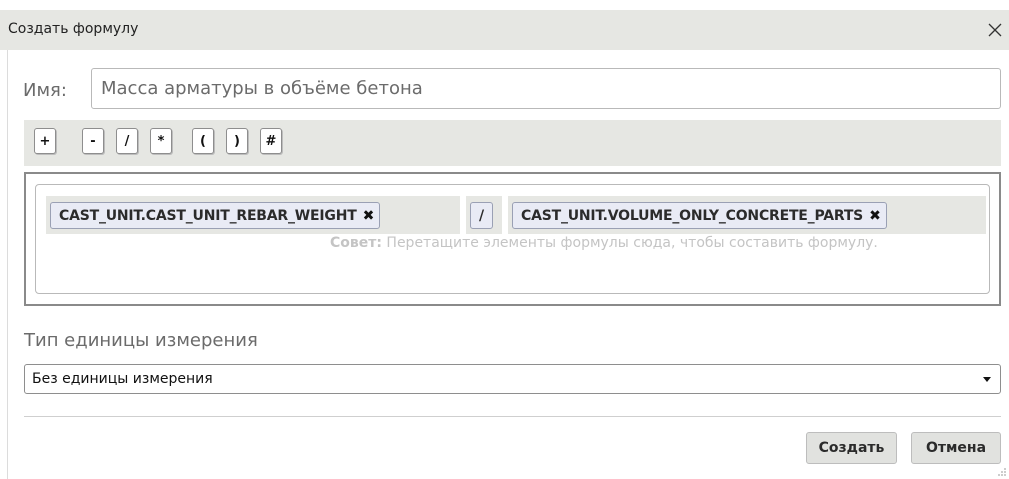 Image resolution: width=1009 pixels, height=479 pixels. What do you see at coordinates (122, 379) in the screenshot?
I see `unit-type-value: Без единицы измерения` at bounding box center [122, 379].